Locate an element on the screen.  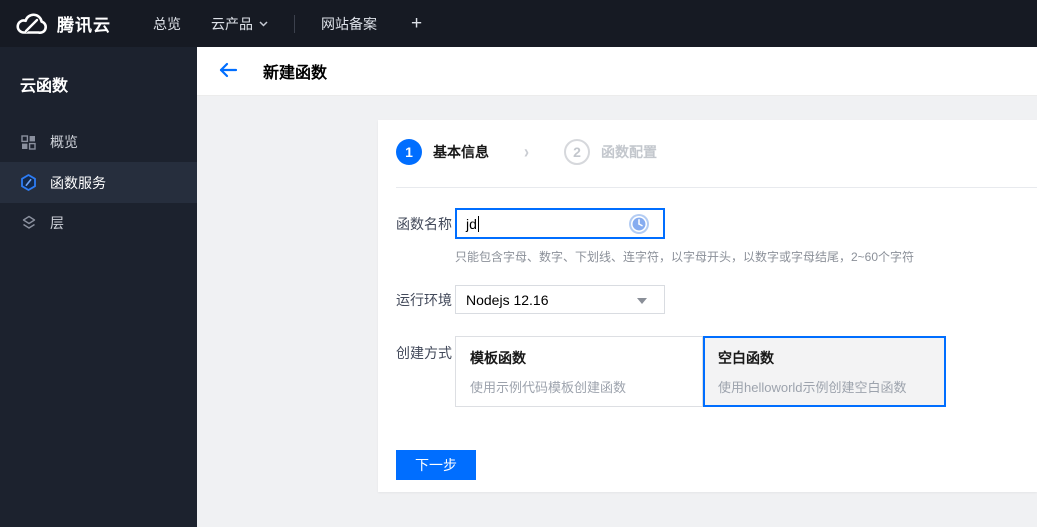
runtime-selected-value: Nodejs 12.16 is located at coordinates (507, 299).